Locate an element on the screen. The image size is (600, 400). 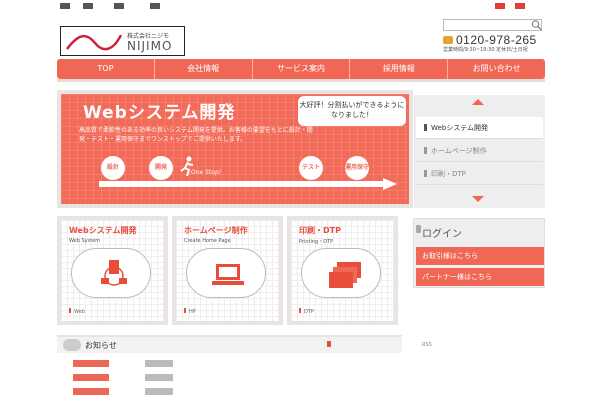
side-item-homepage: ホームページ制作 is located at coordinates (479, 151).